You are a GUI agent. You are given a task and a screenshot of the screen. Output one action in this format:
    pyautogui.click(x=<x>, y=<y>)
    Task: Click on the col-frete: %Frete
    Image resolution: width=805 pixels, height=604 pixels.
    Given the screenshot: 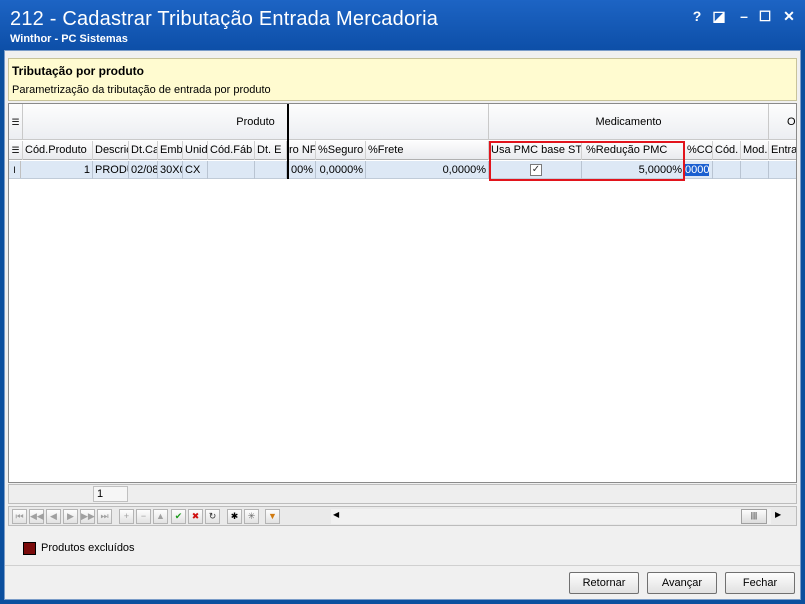 What is the action you would take?
    pyautogui.click(x=427, y=150)
    